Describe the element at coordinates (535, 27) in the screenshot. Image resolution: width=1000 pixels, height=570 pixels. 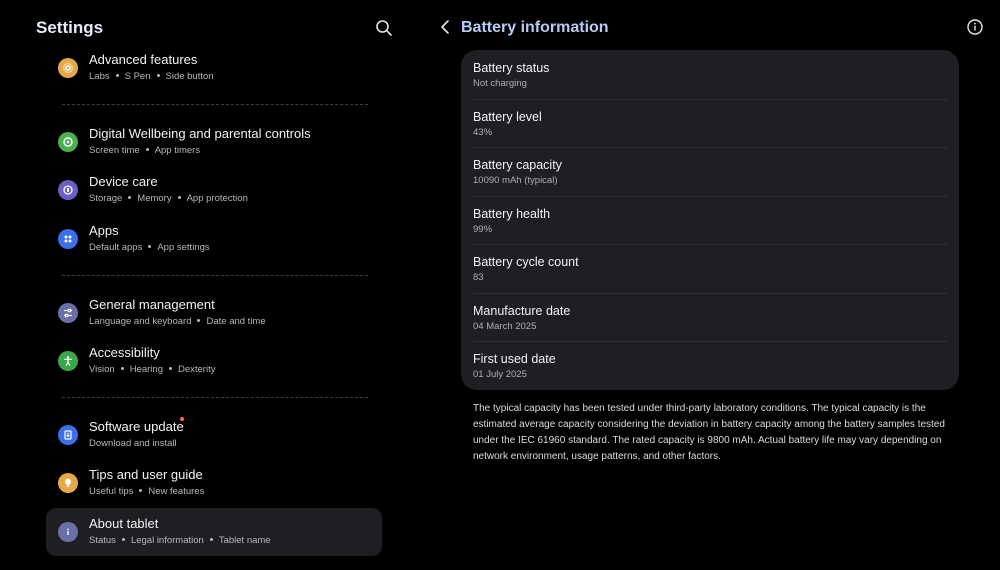
I see `page-title: Battery information` at that location.